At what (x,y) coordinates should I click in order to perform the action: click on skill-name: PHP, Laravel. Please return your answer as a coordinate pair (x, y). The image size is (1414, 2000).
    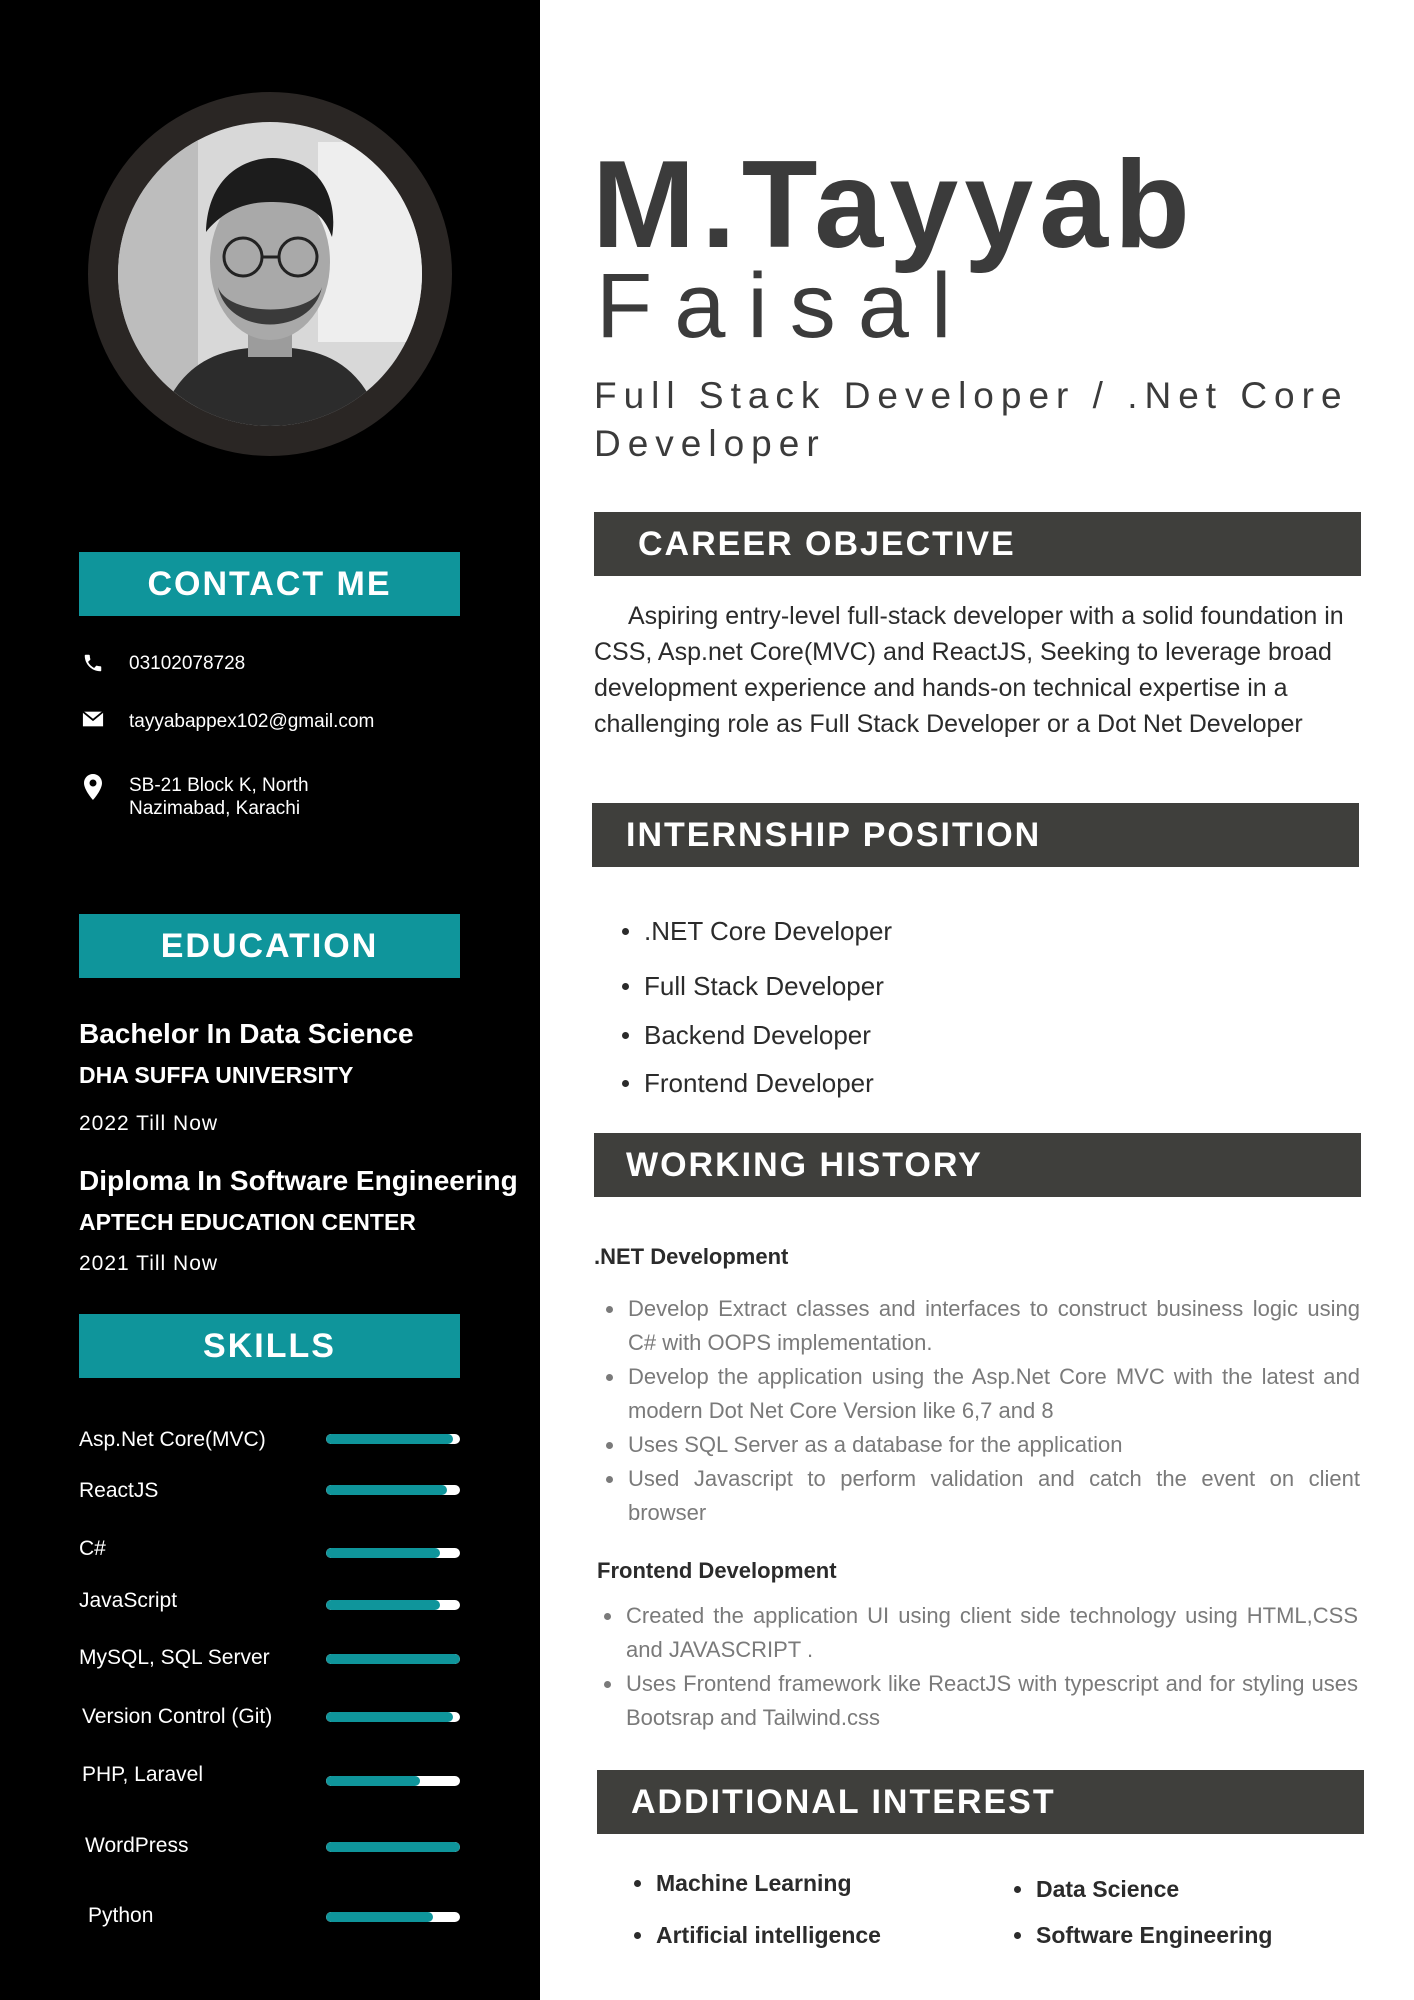
    Looking at the image, I should click on (143, 1774).